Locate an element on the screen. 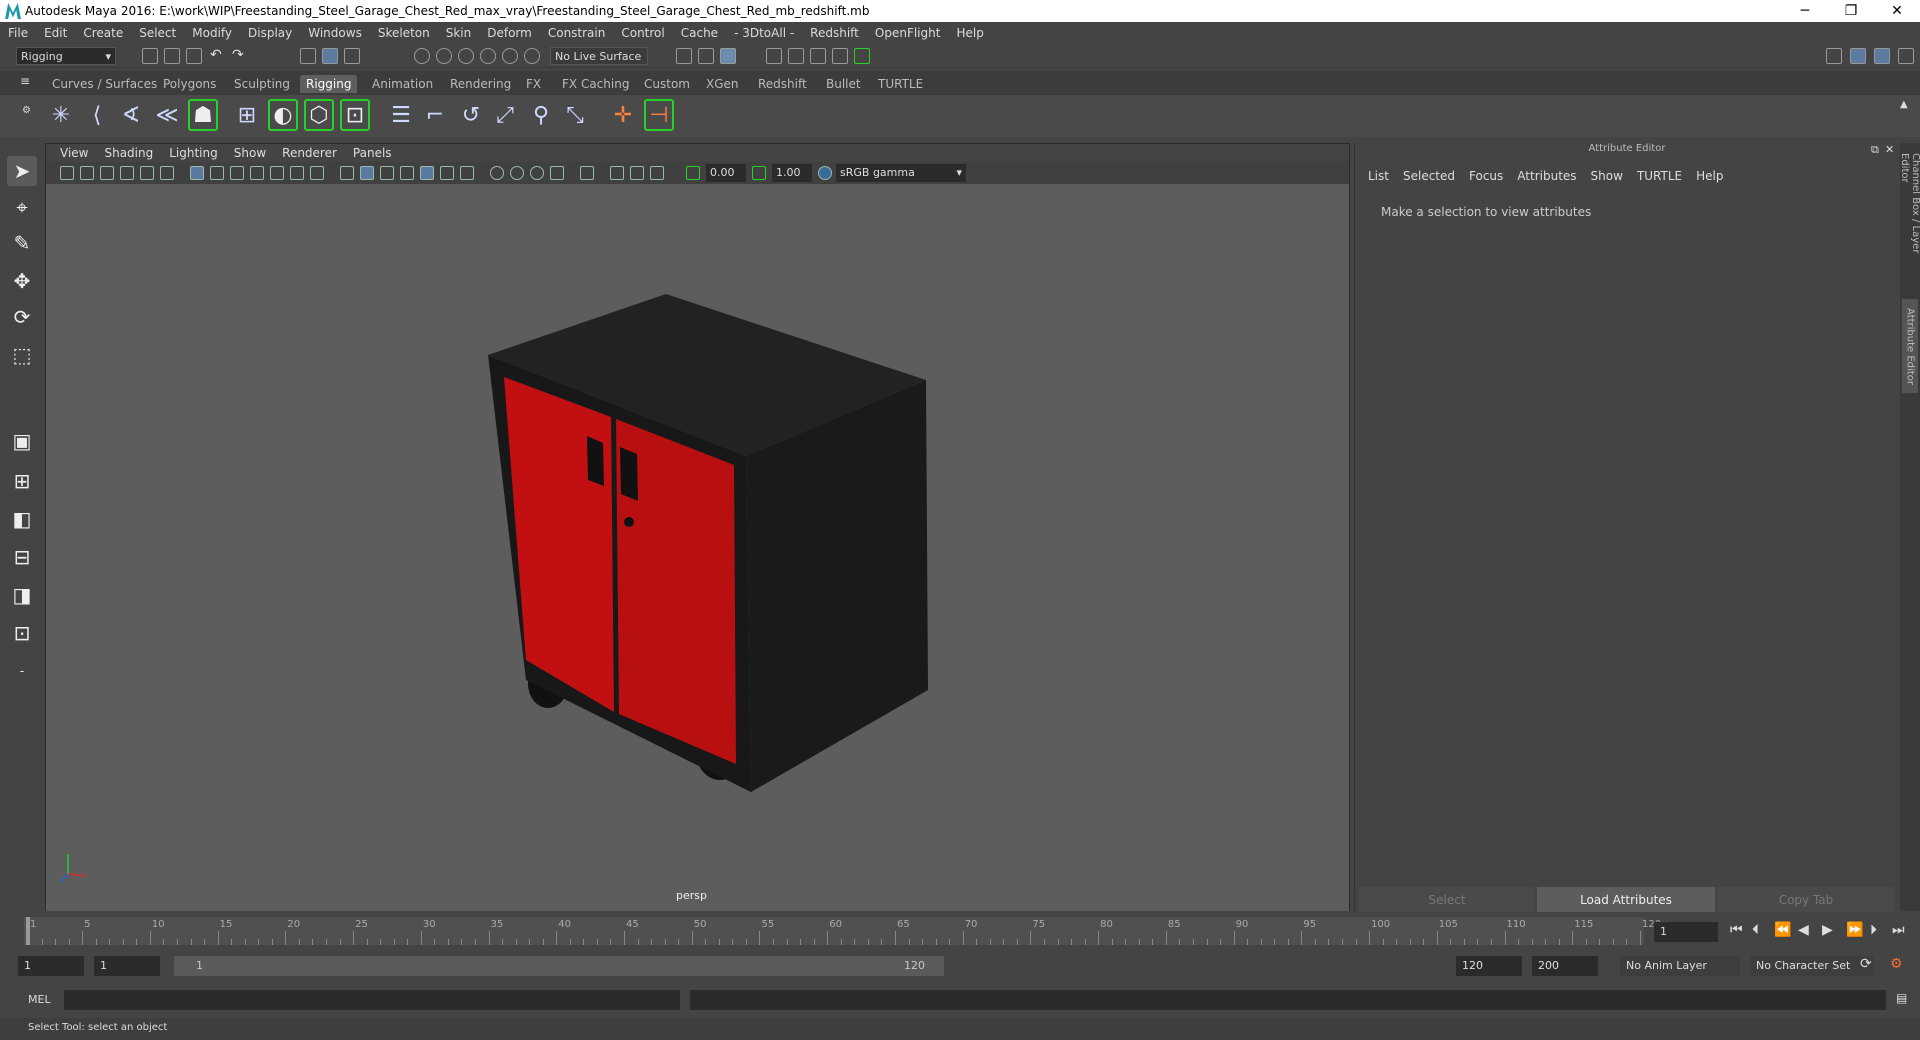 The width and height of the screenshot is (1920, 1040). go-to-start-icon: ⏮ is located at coordinates (1736, 930).